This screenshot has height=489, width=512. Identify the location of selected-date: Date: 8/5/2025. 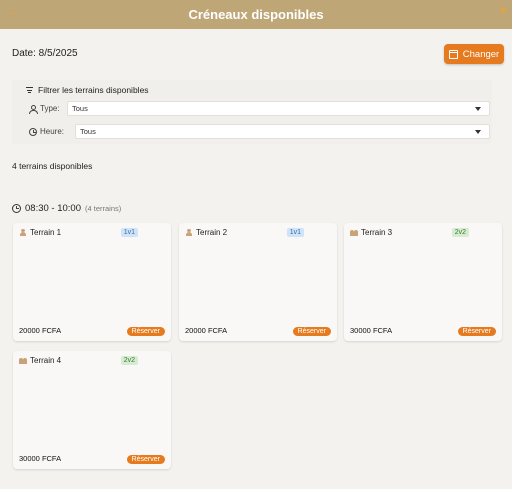
(45, 53).